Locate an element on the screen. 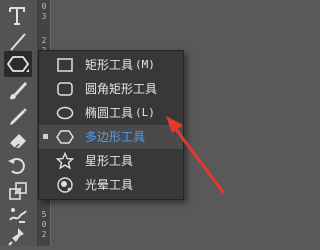  annotation-arrow is located at coordinates (195, 155).